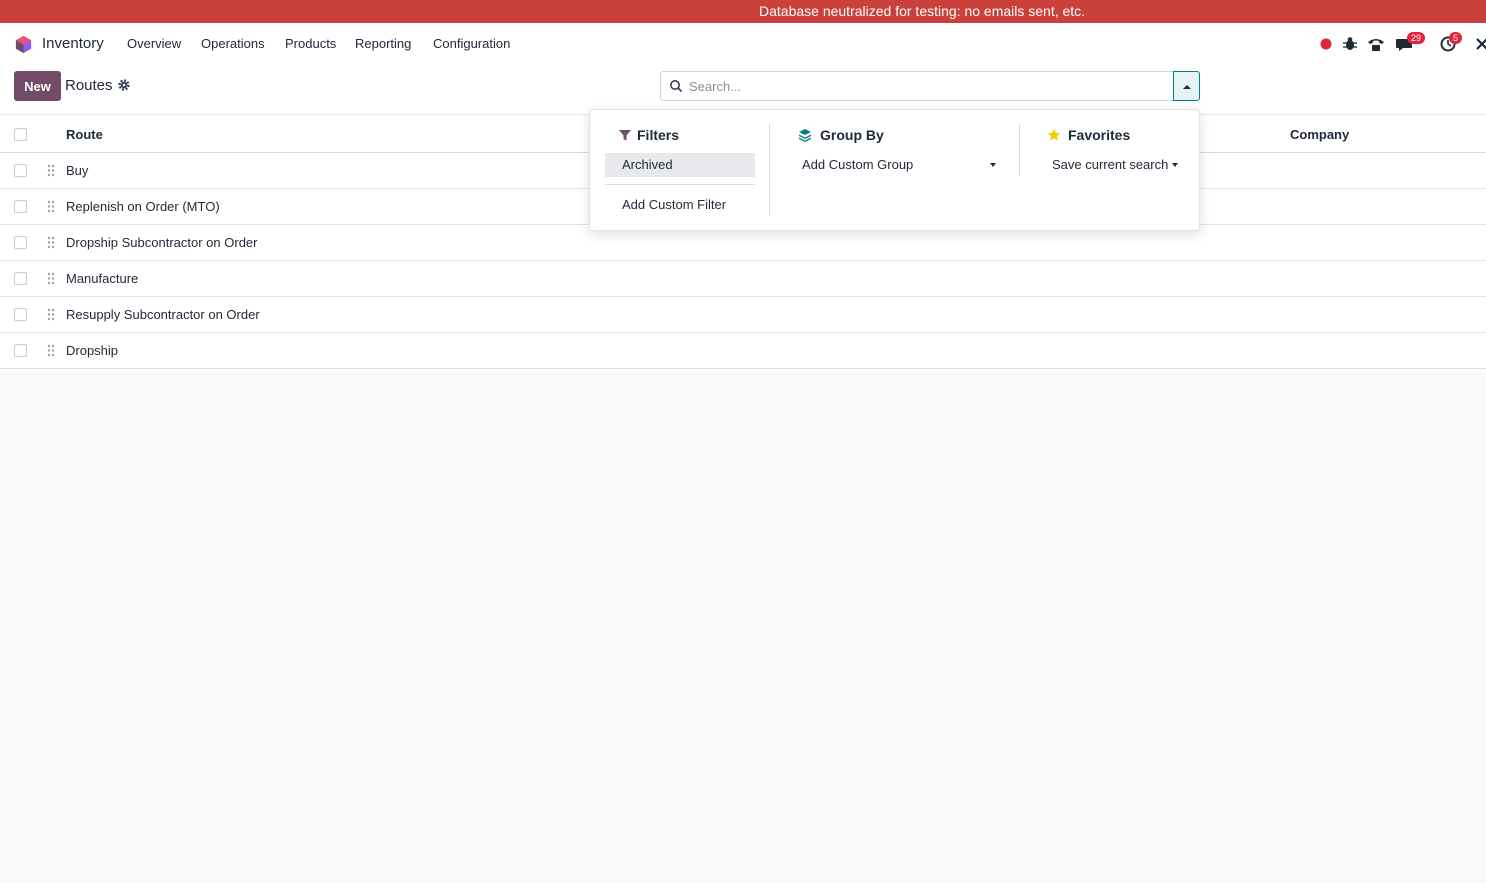  What do you see at coordinates (1456, 38) in the screenshot?
I see `activities-badge: 5` at bounding box center [1456, 38].